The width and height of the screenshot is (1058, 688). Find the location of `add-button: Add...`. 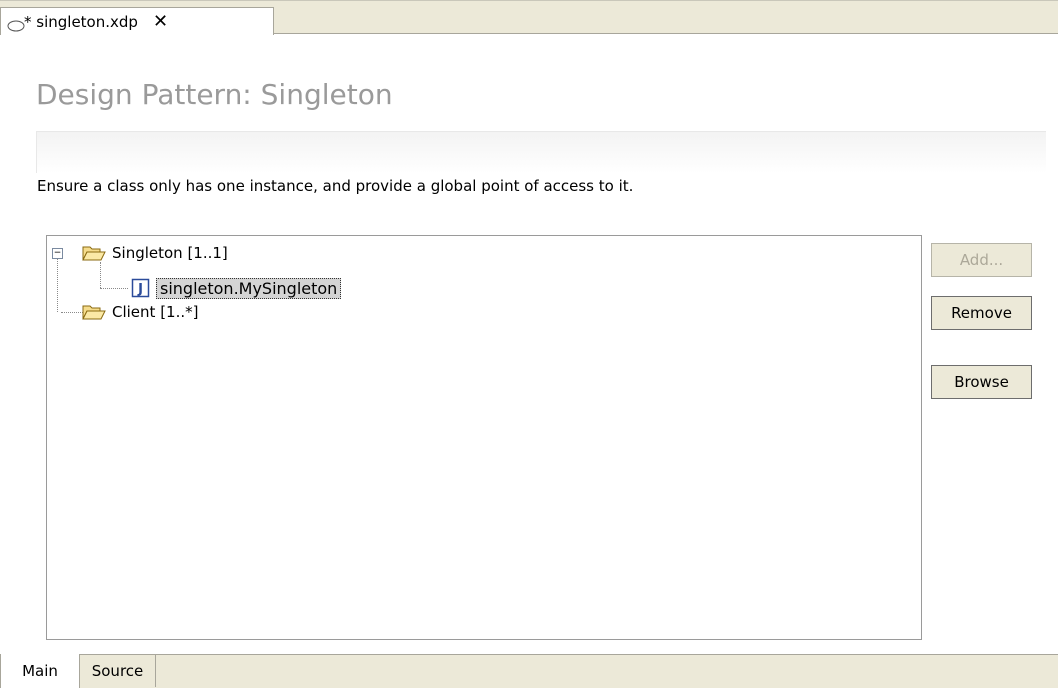

add-button: Add... is located at coordinates (981, 260).